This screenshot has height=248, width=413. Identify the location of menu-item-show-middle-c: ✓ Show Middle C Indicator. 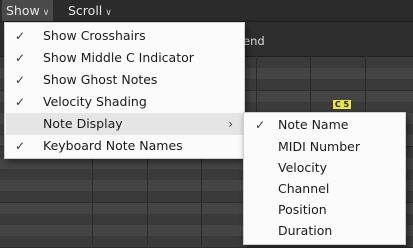
(124, 58).